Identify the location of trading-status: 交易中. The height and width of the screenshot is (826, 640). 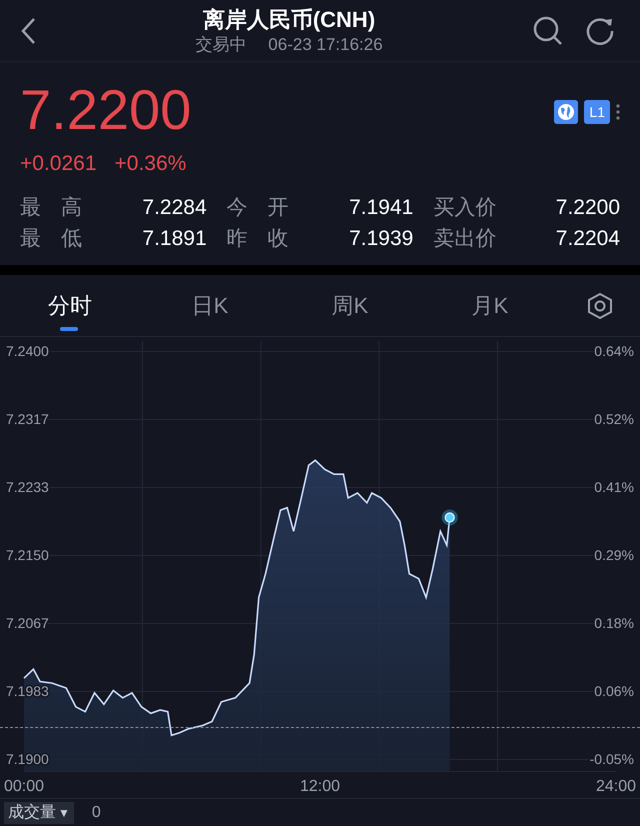
(220, 45).